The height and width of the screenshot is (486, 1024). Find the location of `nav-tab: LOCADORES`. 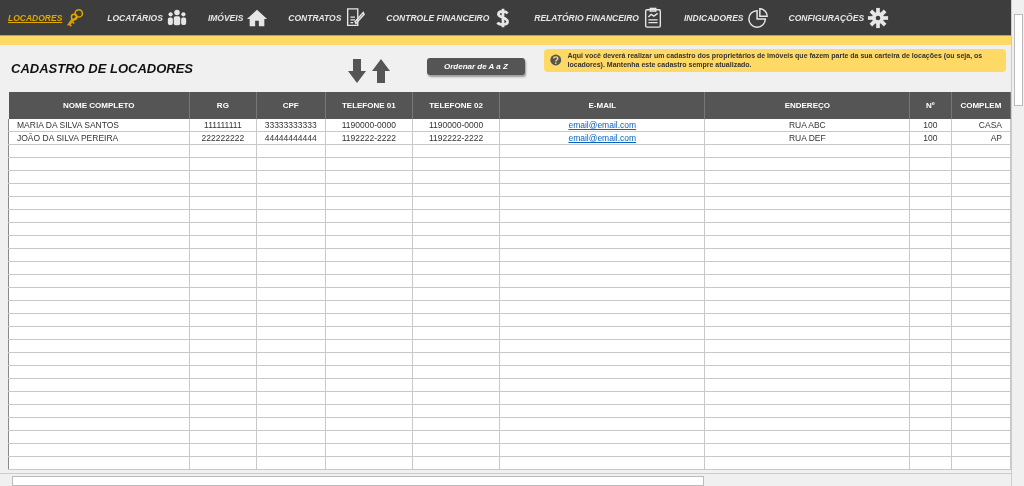

nav-tab: LOCADORES is located at coordinates (48, 17).